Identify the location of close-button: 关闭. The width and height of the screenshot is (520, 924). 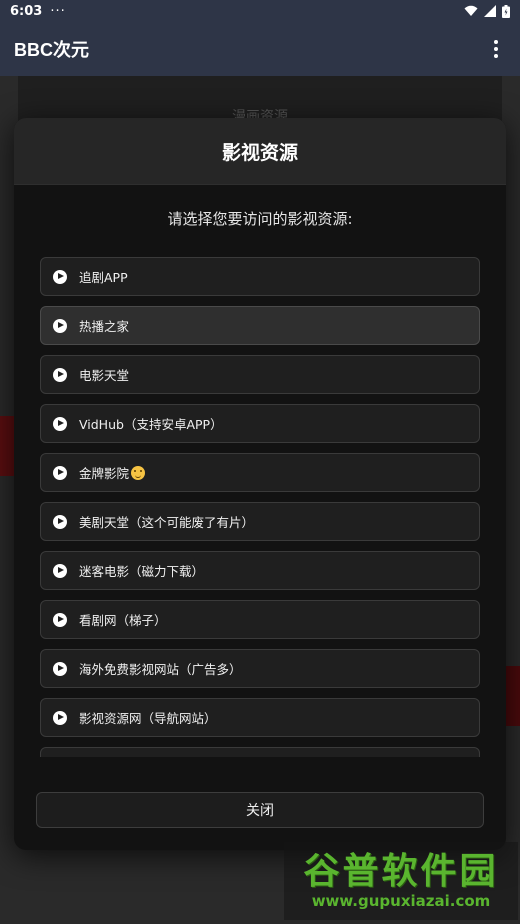
(260, 810).